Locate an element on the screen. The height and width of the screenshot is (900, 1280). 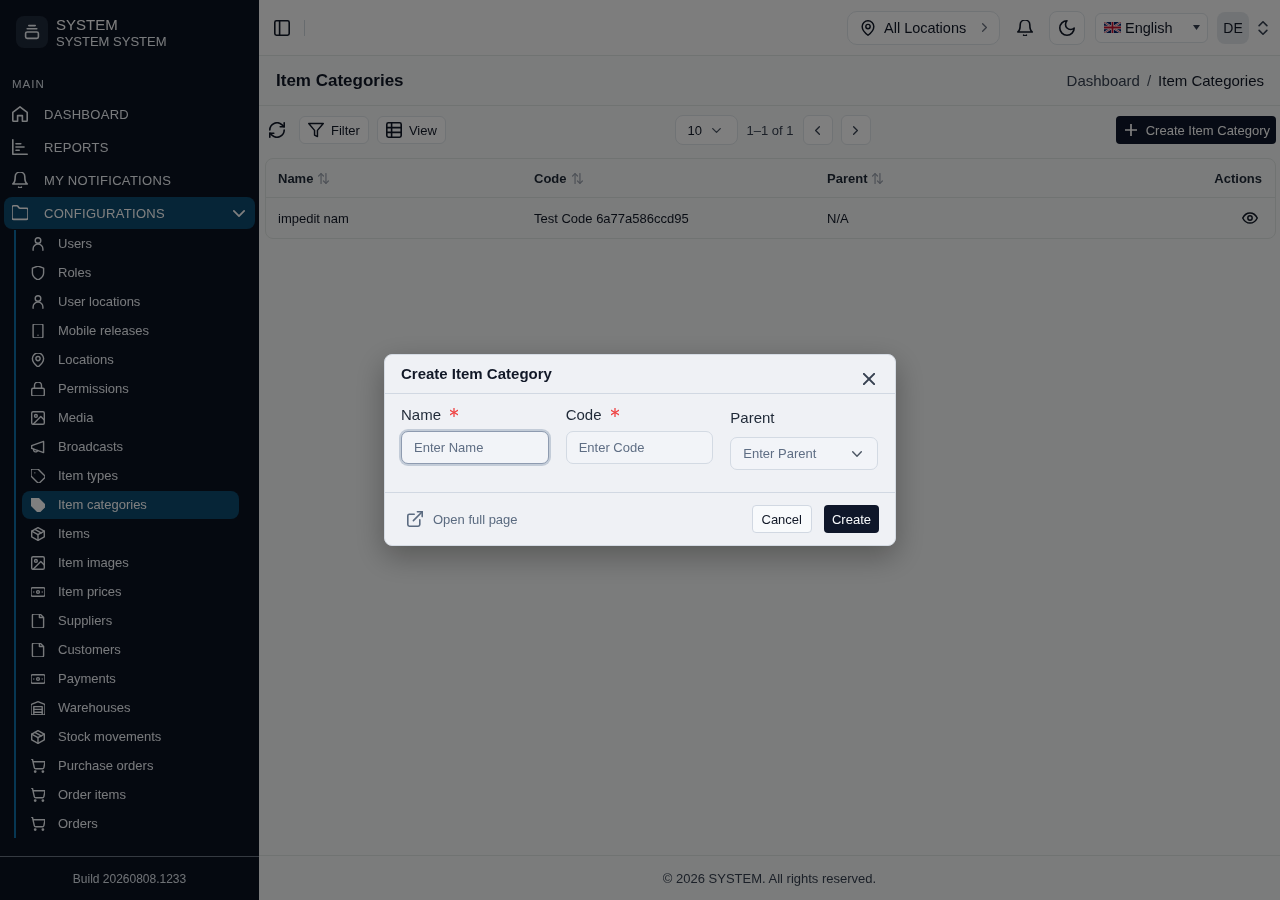
view-button is located at coordinates (1250, 218).